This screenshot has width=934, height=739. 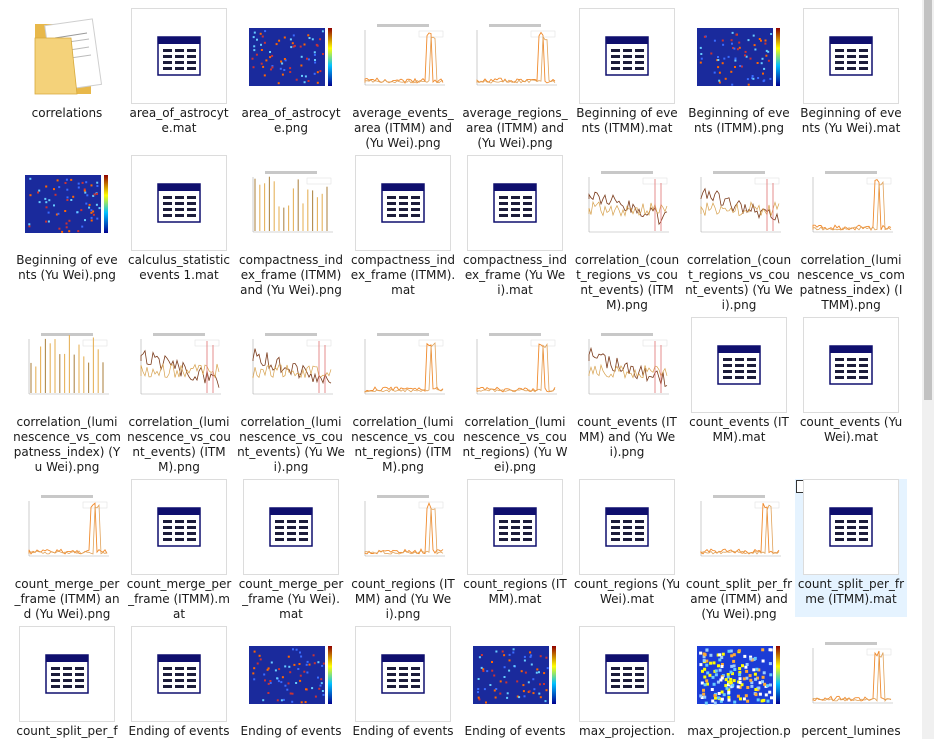 I want to click on file-name-label: Beginning of events (ITMM).mat, so click(x=627, y=120).